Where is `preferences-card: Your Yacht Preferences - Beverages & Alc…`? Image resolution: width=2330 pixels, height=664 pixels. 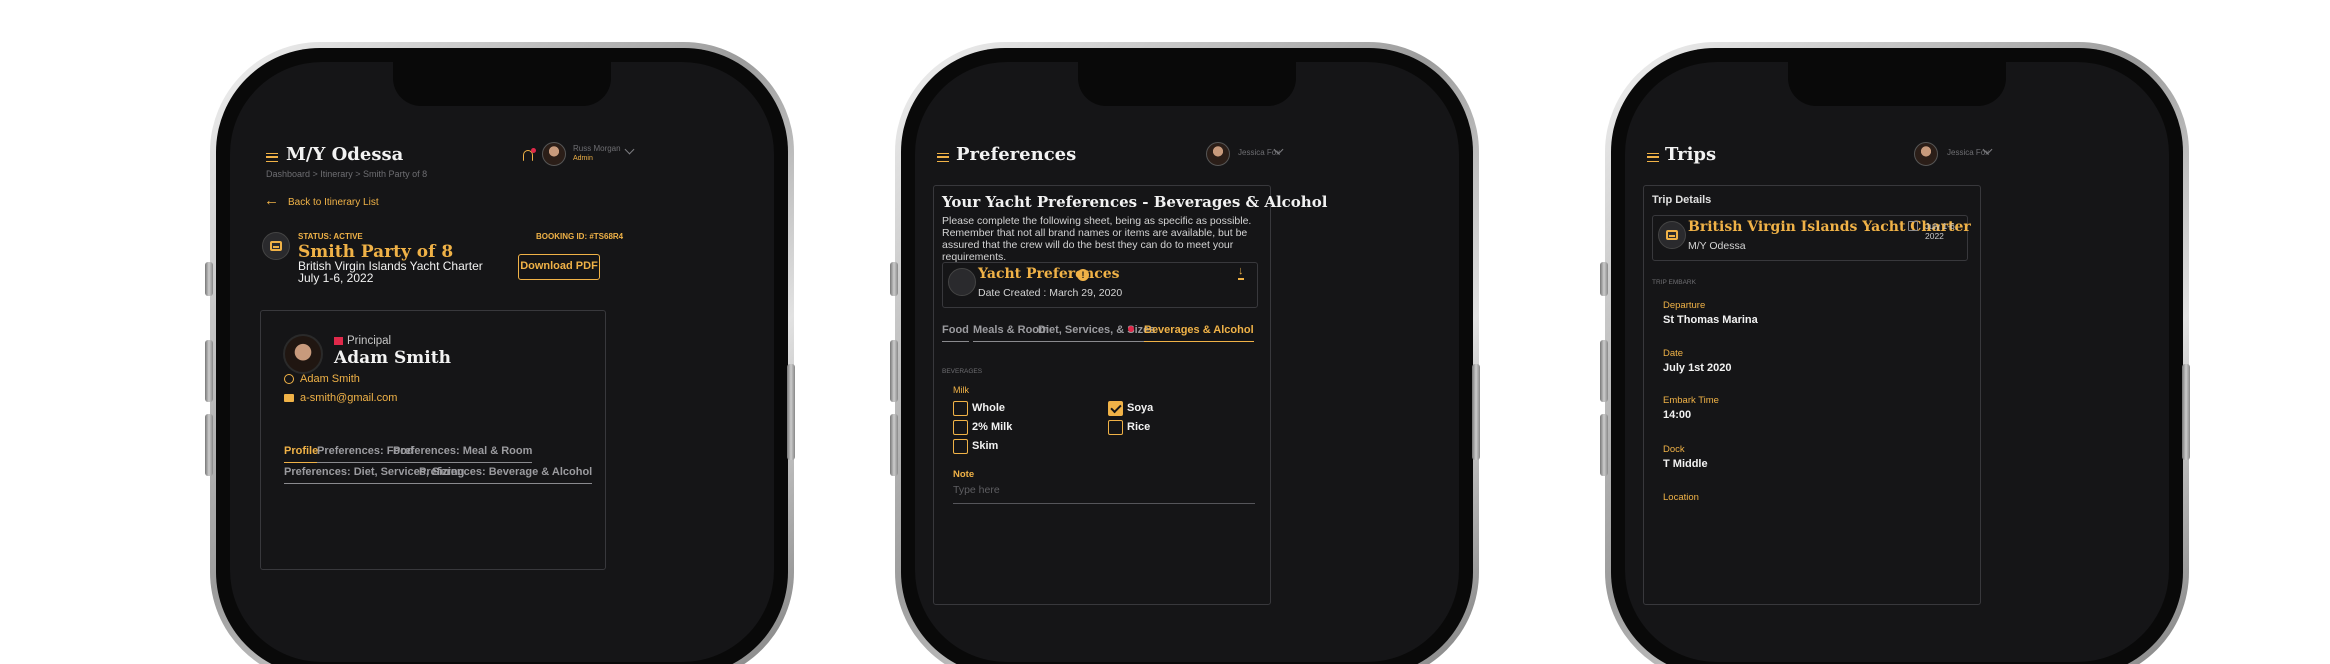 preferences-card: Your Yacht Preferences - Beverages & Alc… is located at coordinates (1130, 395).